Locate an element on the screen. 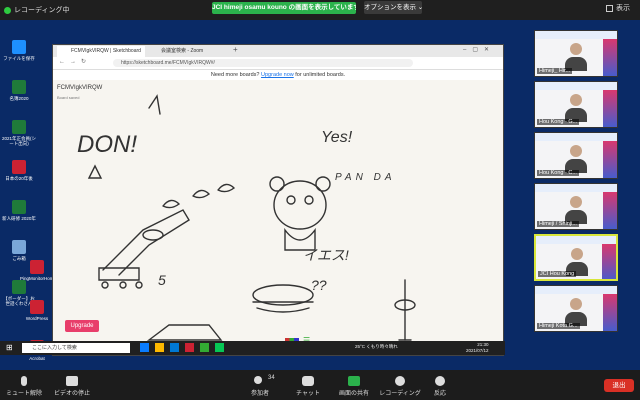 The image size is (640, 400). participant-tile: JCI Hou Kong is located at coordinates (576, 257).